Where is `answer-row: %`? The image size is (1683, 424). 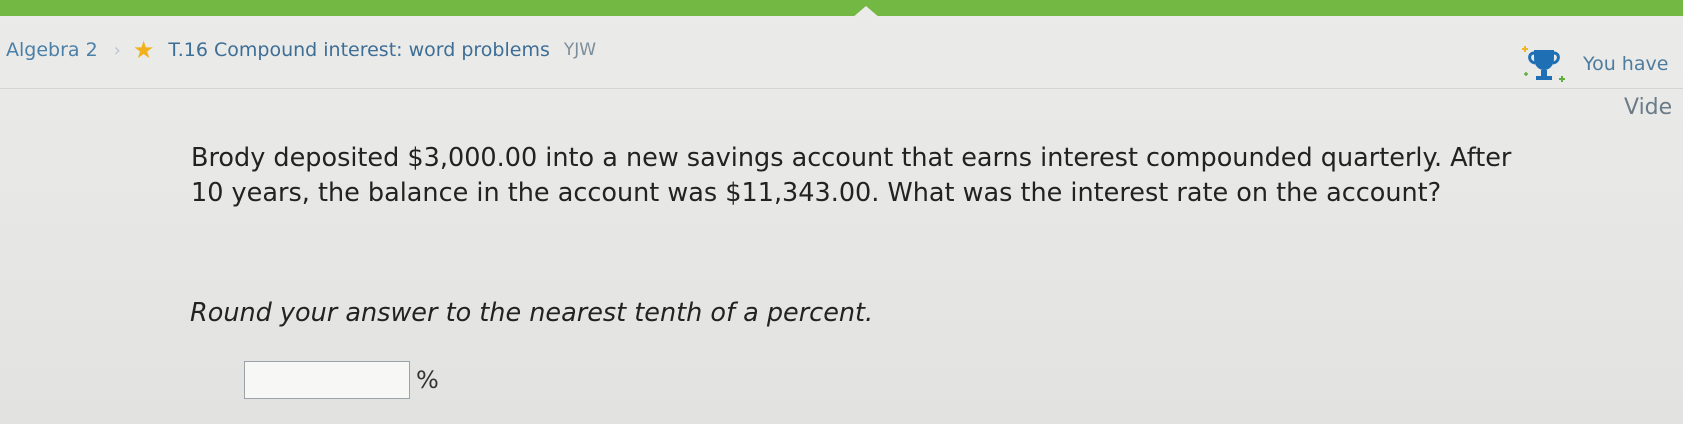
answer-row: % is located at coordinates (341, 380).